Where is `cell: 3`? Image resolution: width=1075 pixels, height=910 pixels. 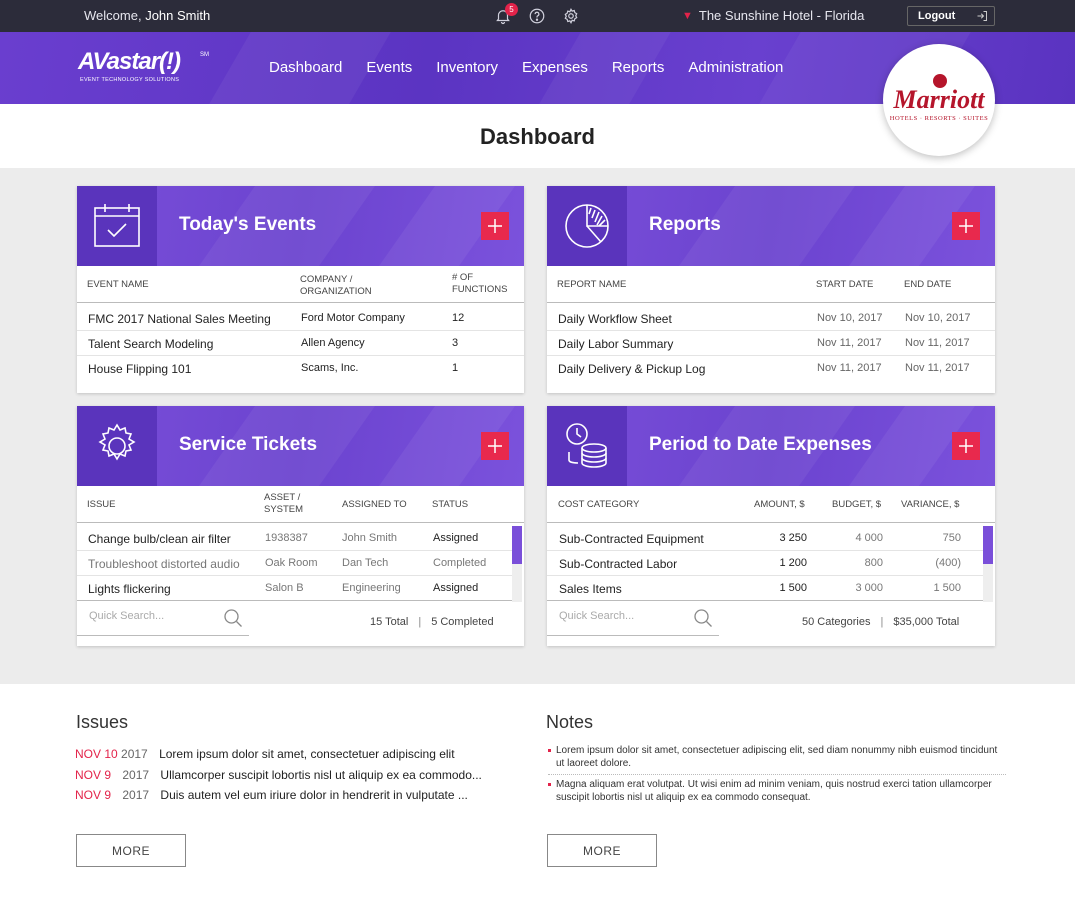
cell: 3 is located at coordinates (455, 343).